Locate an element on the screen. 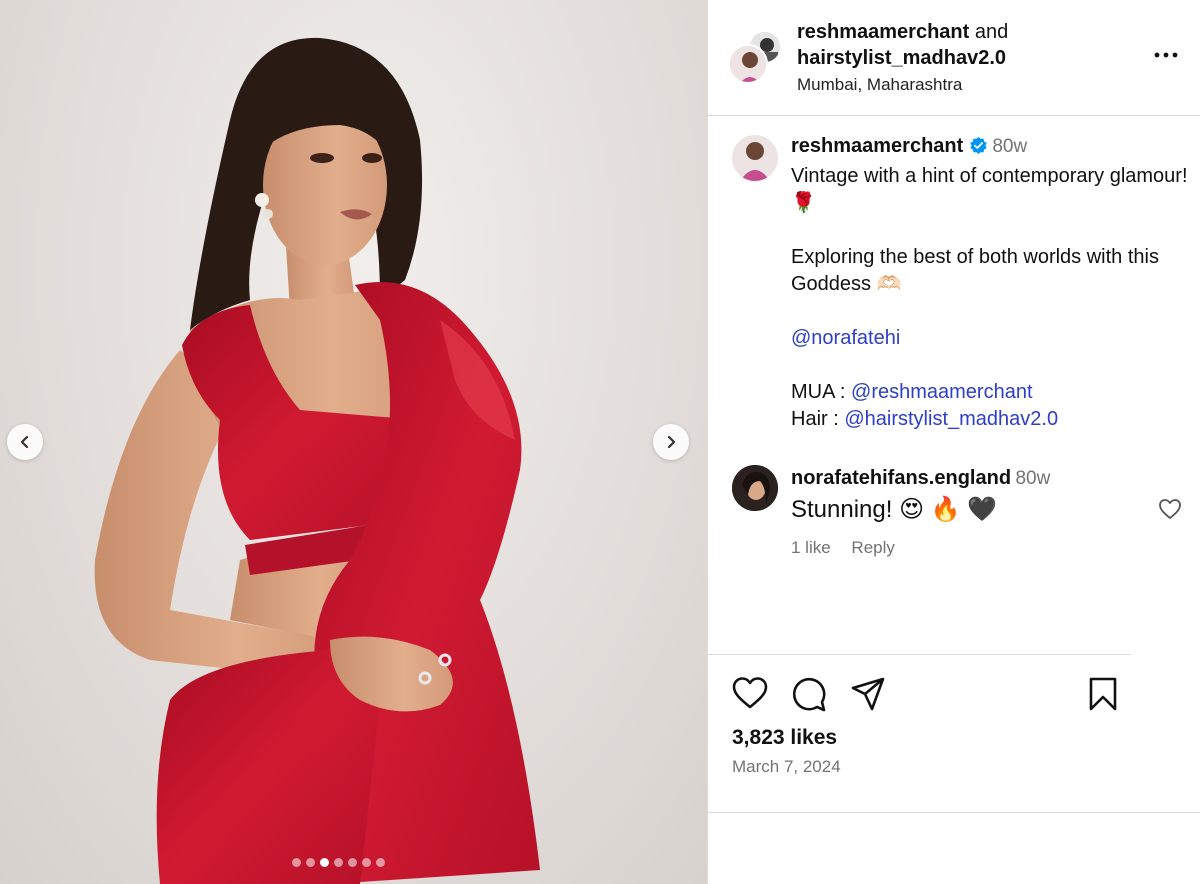  location: Mumbai, Maharashtra is located at coordinates (902, 85).